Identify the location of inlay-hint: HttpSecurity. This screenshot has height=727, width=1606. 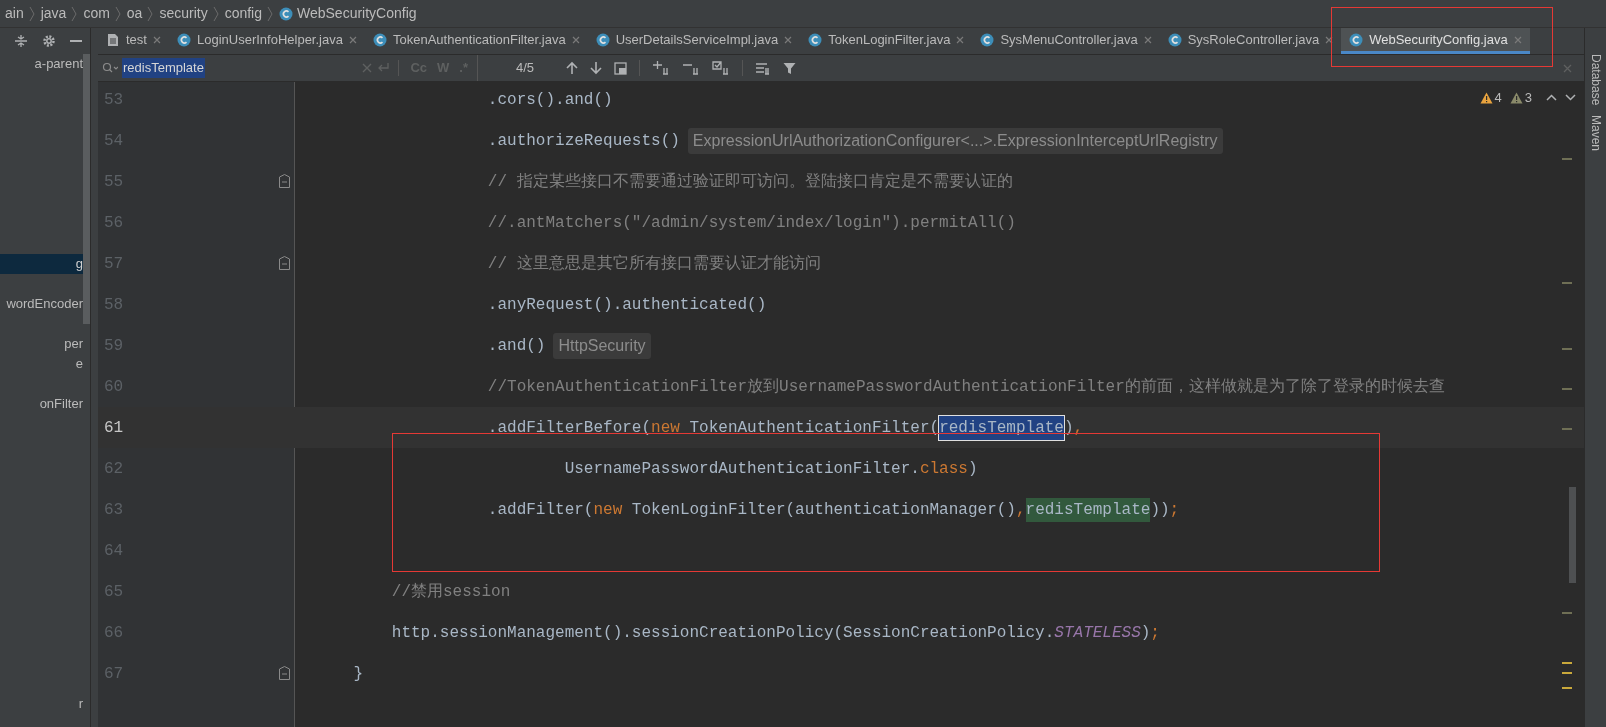
(602, 345).